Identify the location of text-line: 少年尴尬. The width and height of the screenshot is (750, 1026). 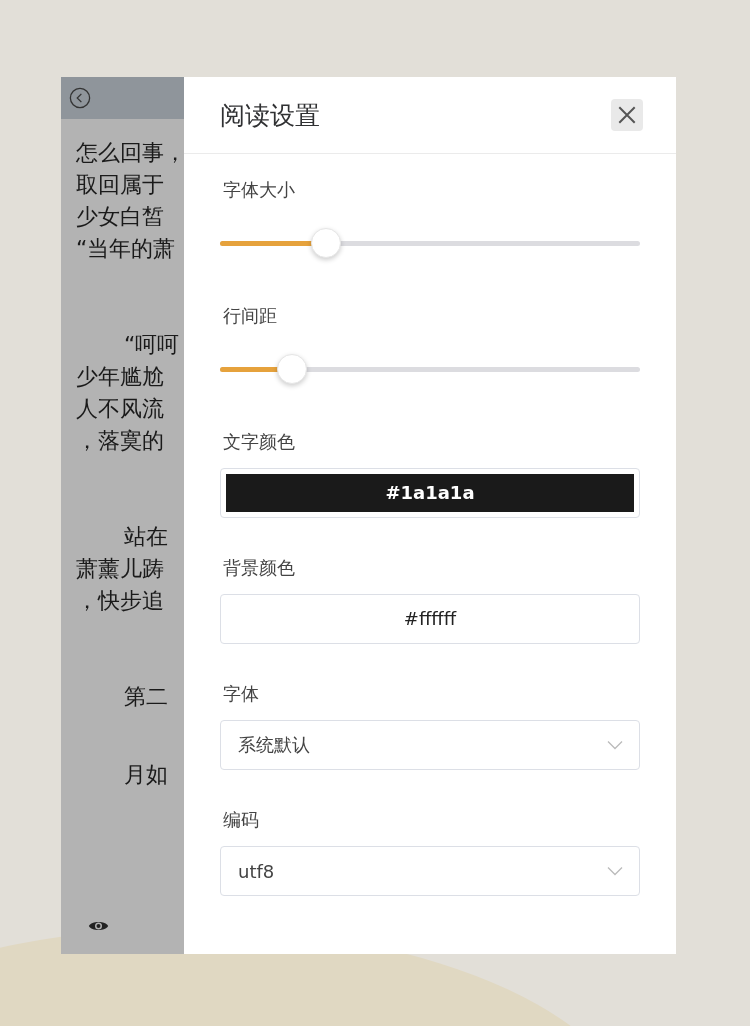
(120, 377).